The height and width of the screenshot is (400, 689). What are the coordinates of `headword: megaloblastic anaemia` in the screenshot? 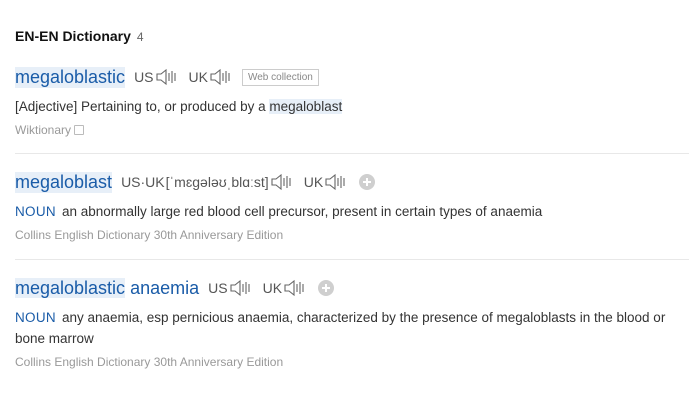 It's located at (107, 288).